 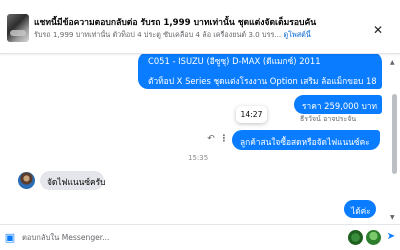 I want to click on sticker-icon, so click(x=355, y=237).